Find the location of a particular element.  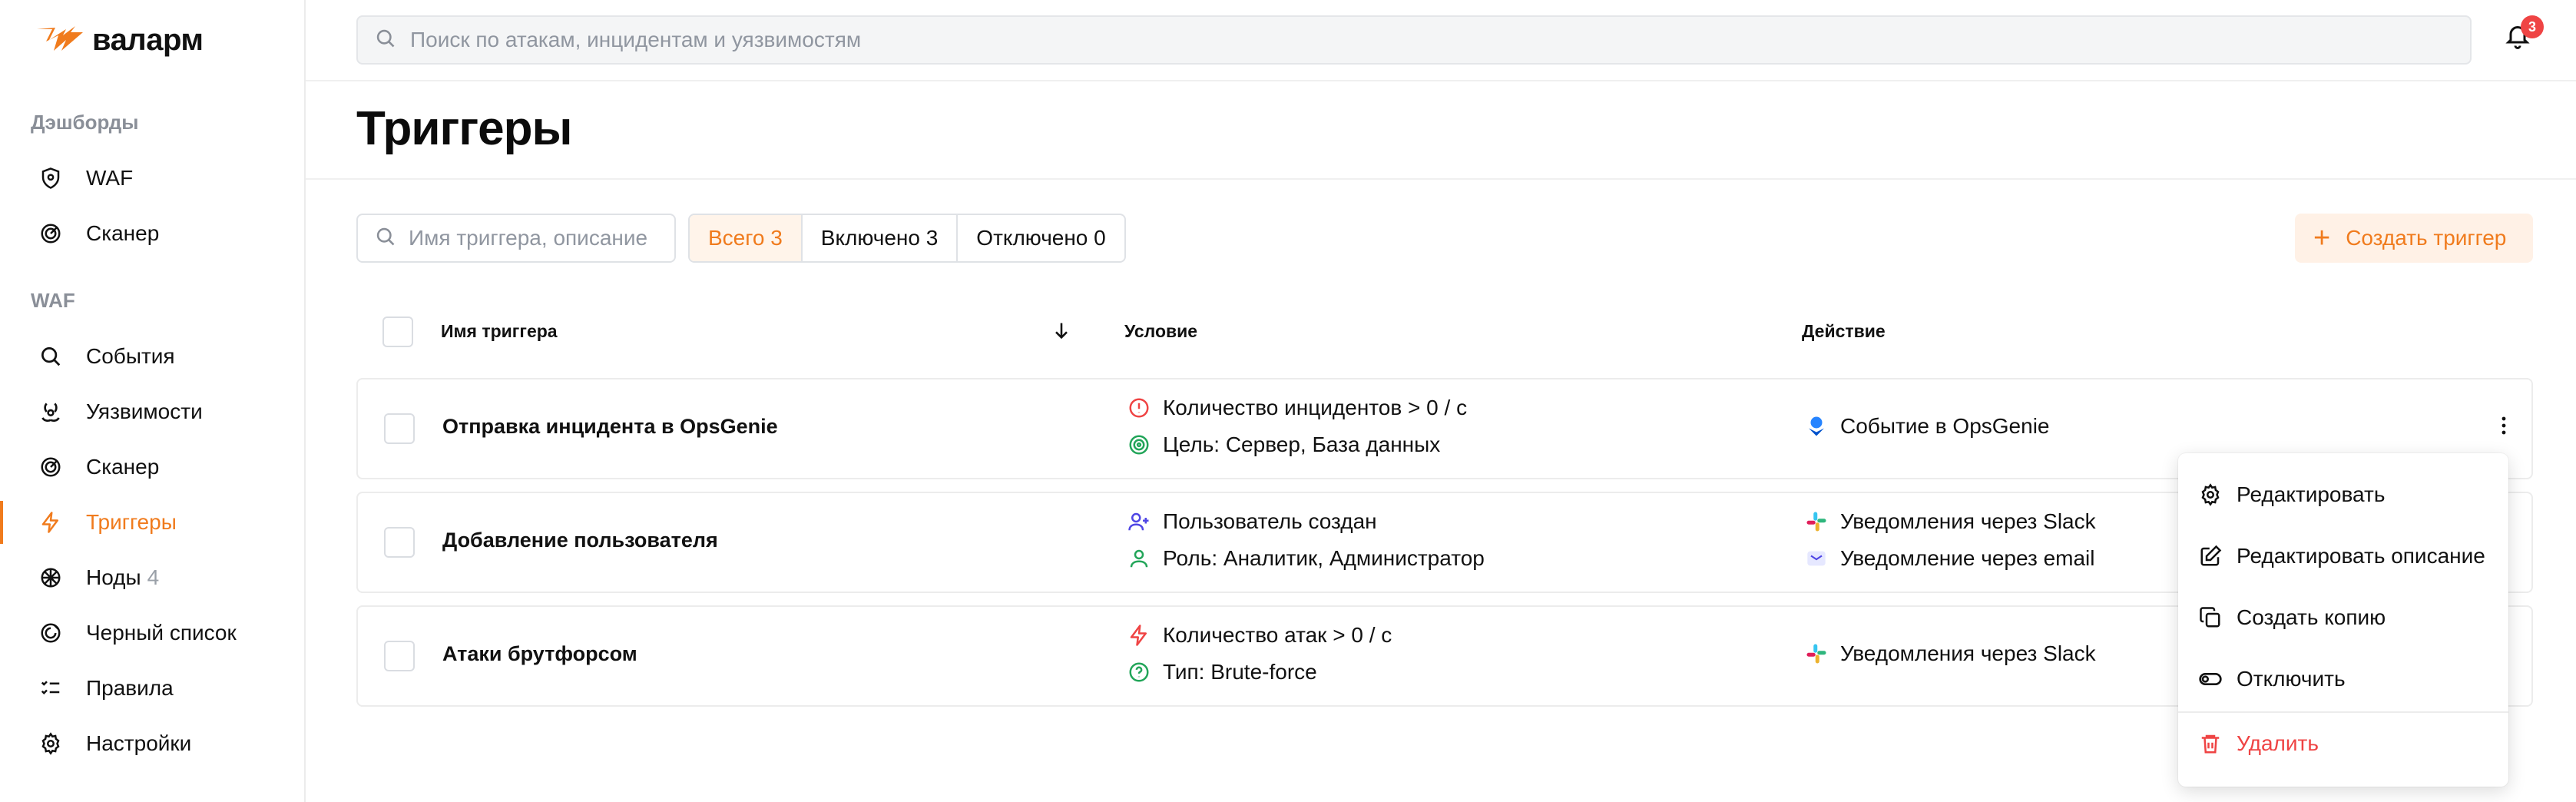

sidebar-item-label: Черный список is located at coordinates (161, 633).